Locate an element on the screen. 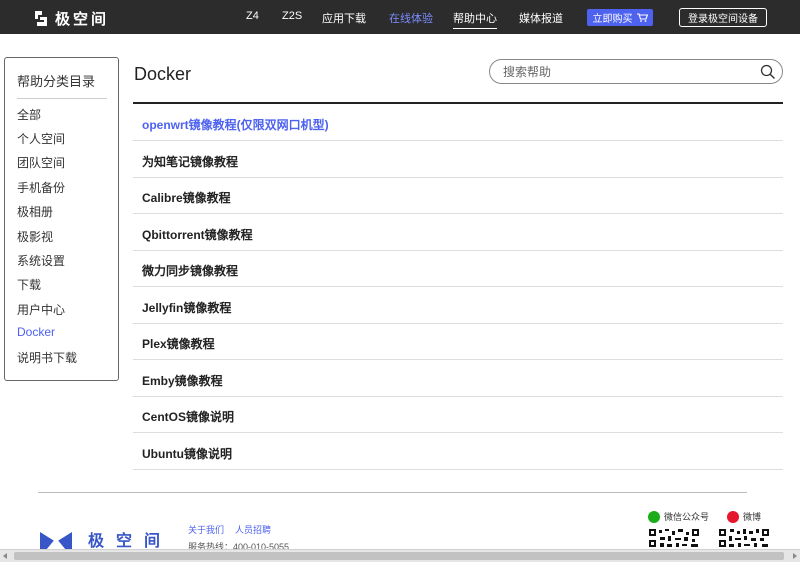 The height and width of the screenshot is (562, 800). sidebar-item-system-settings: 系统设置 is located at coordinates (41, 260).